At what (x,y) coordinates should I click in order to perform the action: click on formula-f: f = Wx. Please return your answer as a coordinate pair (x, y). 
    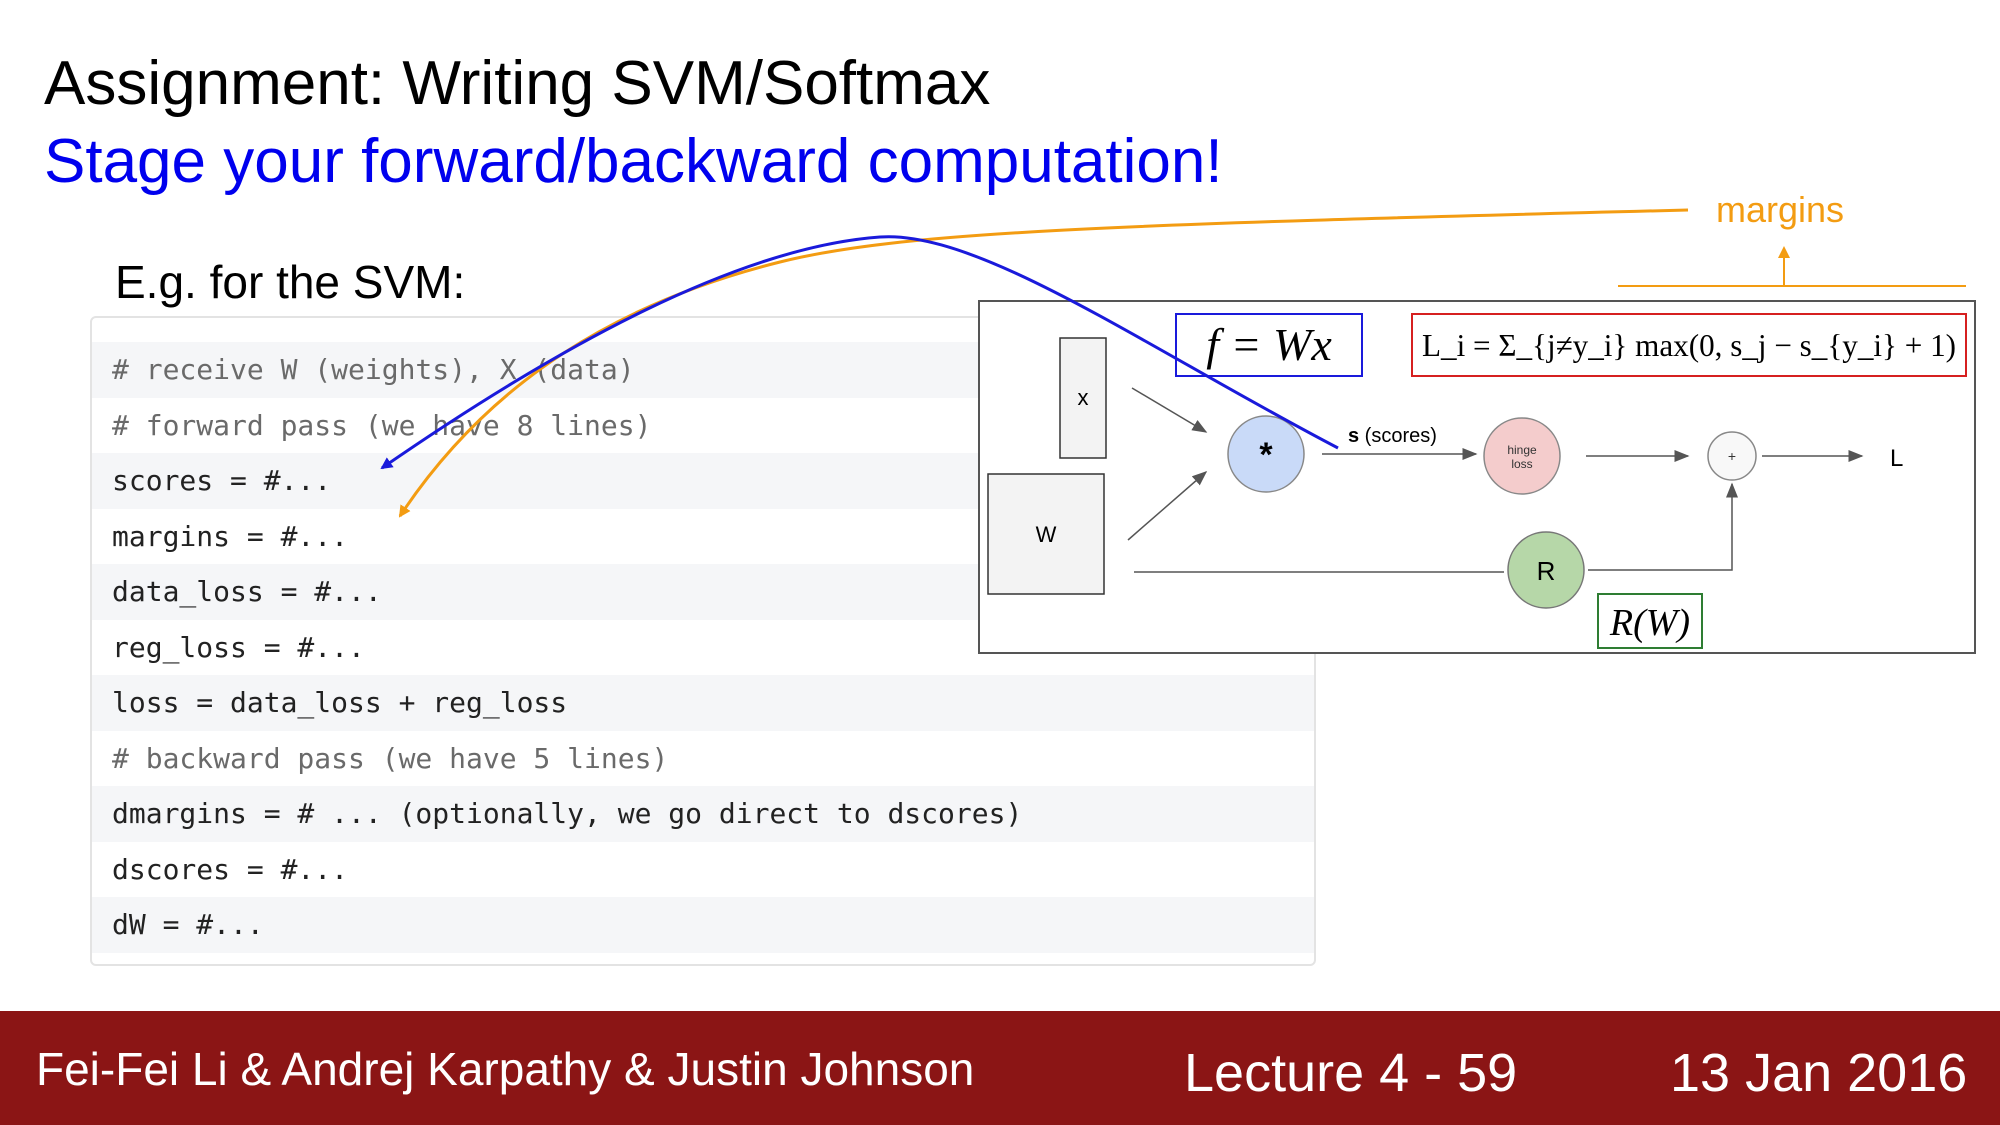
    Looking at the image, I should click on (1269, 344).